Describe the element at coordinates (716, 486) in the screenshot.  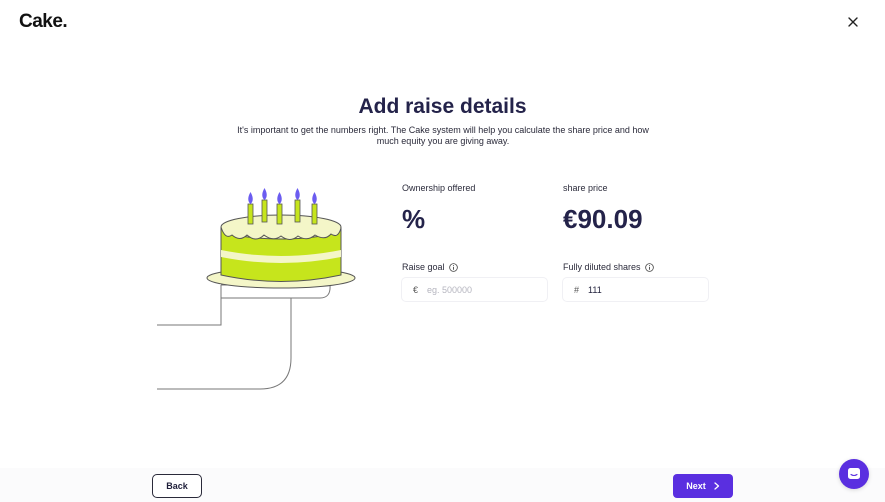
I see `chevron-right-icon` at that location.